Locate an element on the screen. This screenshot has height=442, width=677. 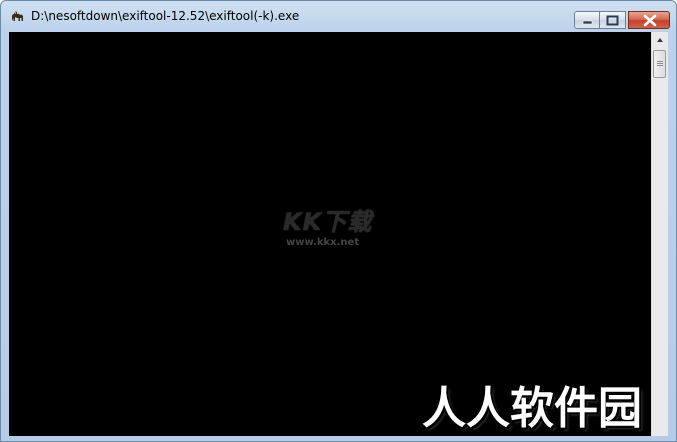
maximize-button is located at coordinates (613, 20).